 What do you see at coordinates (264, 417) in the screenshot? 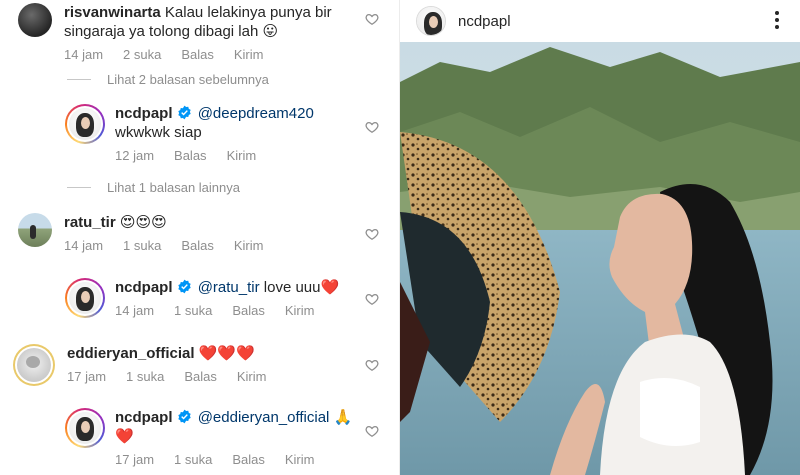
I see `mention-link: @eddieryan_official` at bounding box center [264, 417].